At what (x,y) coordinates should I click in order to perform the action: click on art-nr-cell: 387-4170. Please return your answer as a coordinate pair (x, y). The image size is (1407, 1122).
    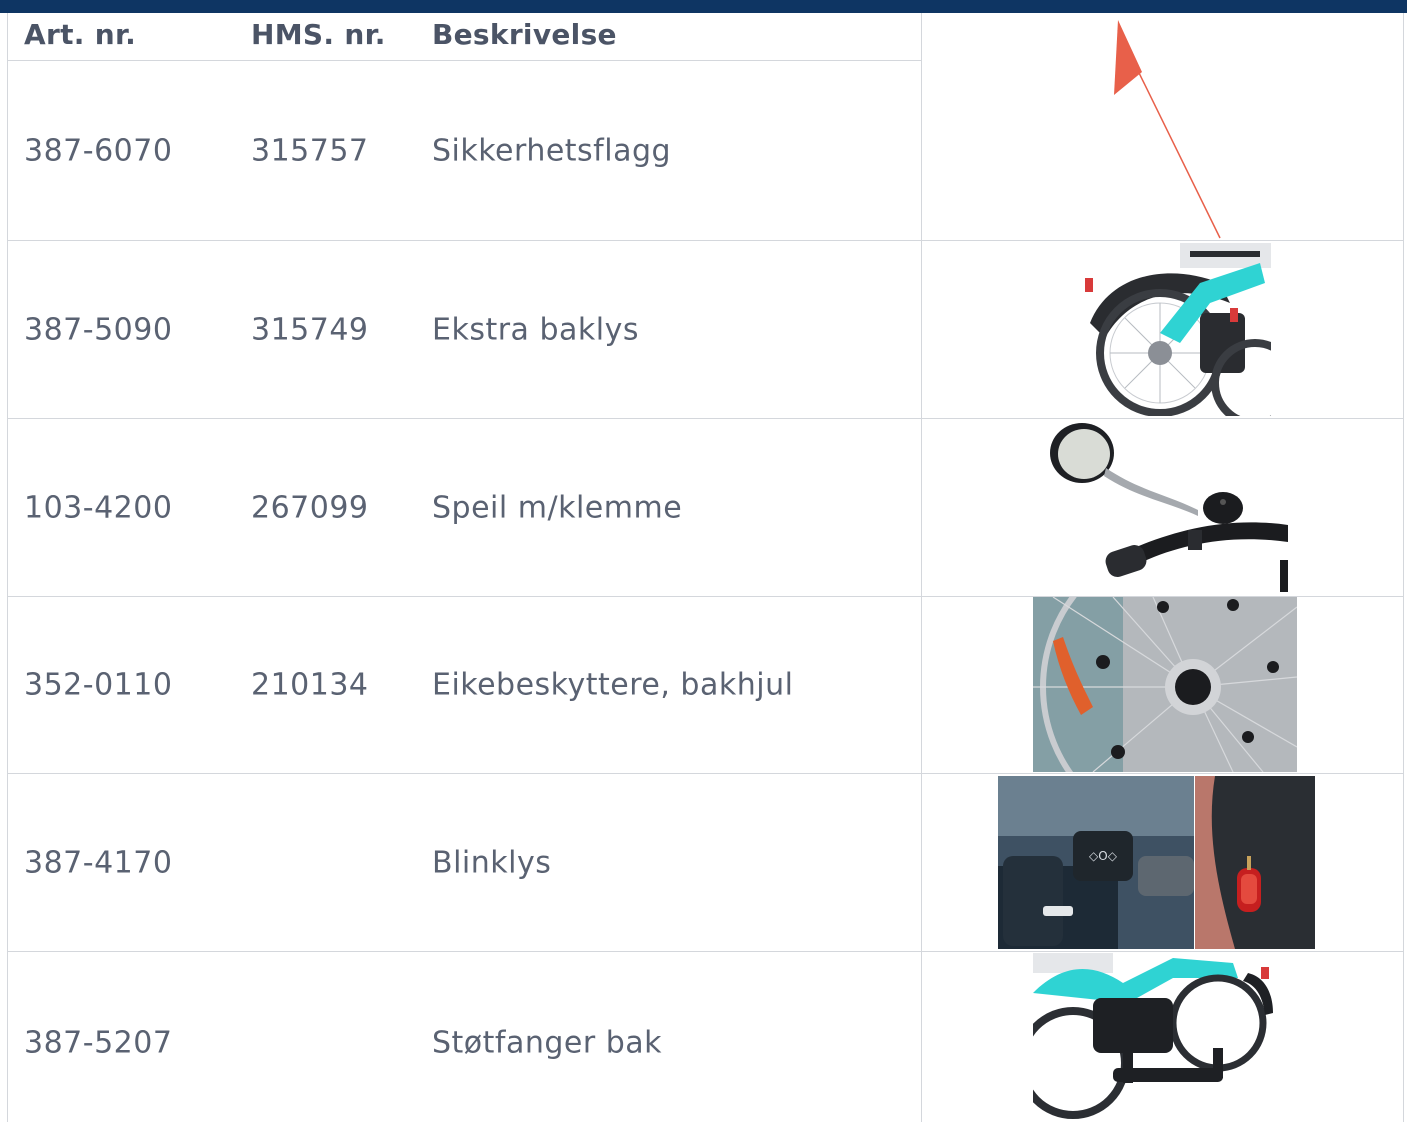
    Looking at the image, I should click on (98, 862).